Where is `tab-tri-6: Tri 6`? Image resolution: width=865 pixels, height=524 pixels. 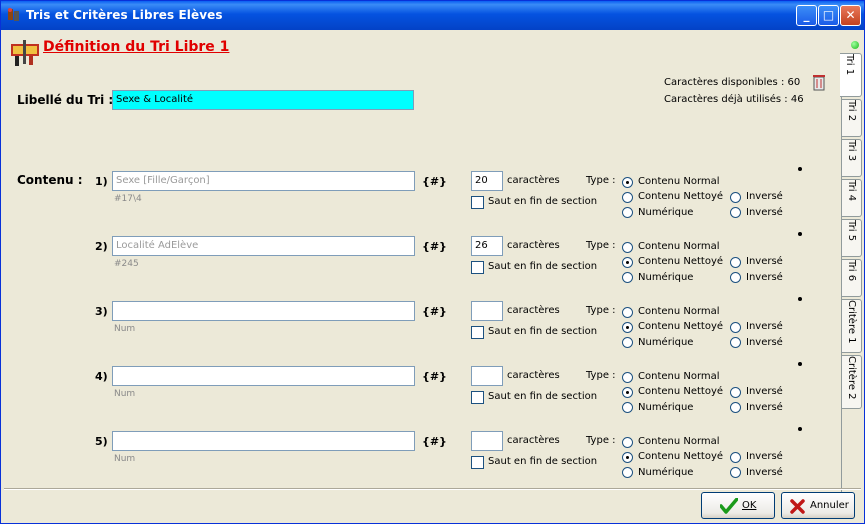
tab-tri-6: Tri 6 is located at coordinates (852, 278).